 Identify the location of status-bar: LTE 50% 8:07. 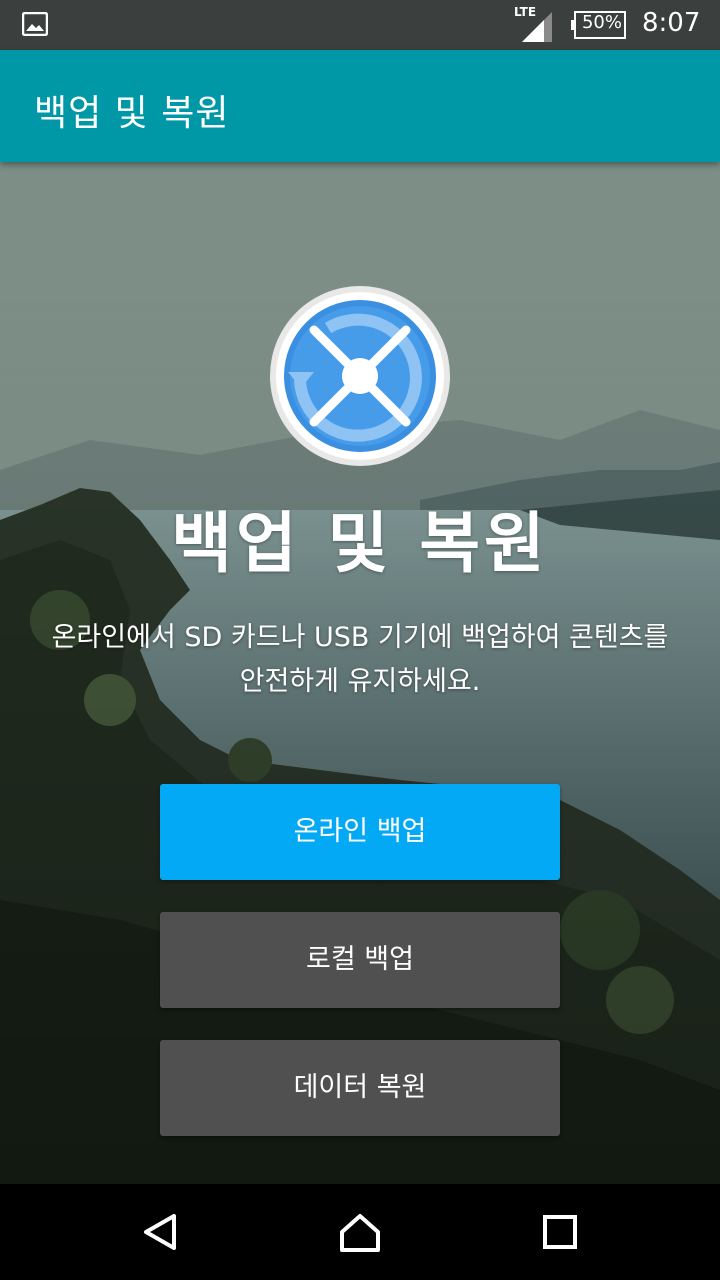
(360, 25).